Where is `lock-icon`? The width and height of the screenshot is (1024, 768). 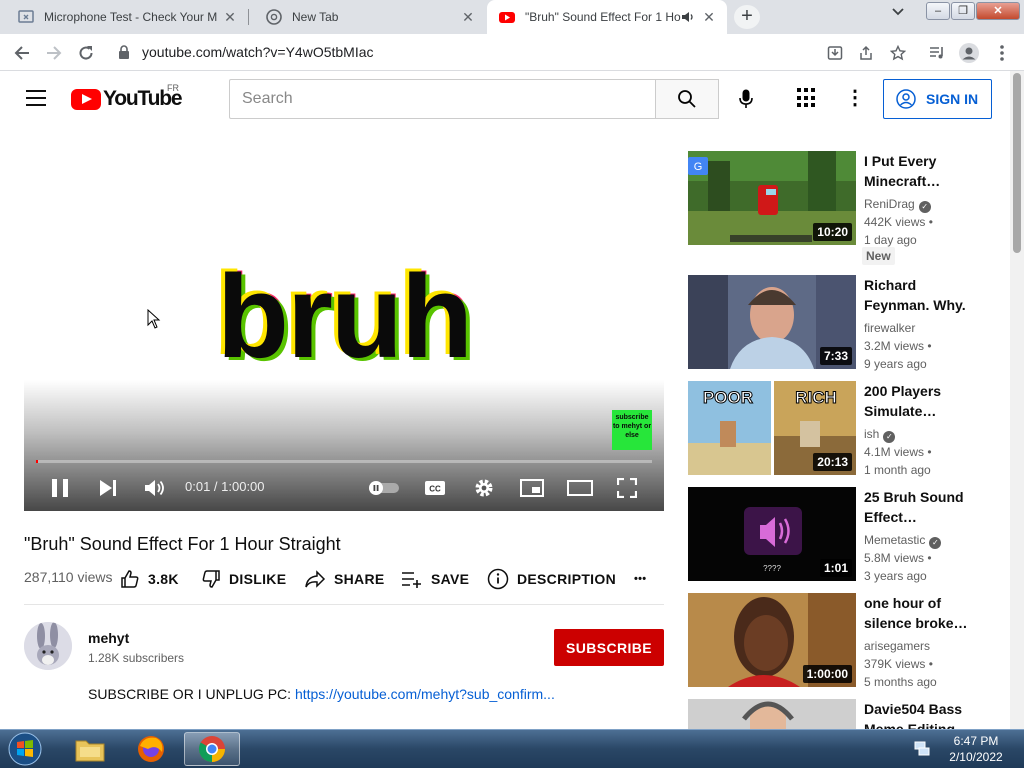 lock-icon is located at coordinates (124, 52).